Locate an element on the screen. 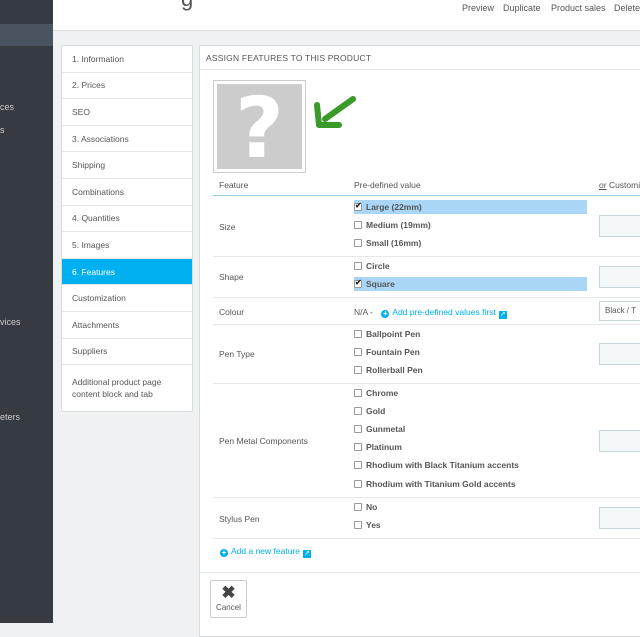  add-predefined-values-link: + Add pre-defined values first ↗ is located at coordinates (444, 313).